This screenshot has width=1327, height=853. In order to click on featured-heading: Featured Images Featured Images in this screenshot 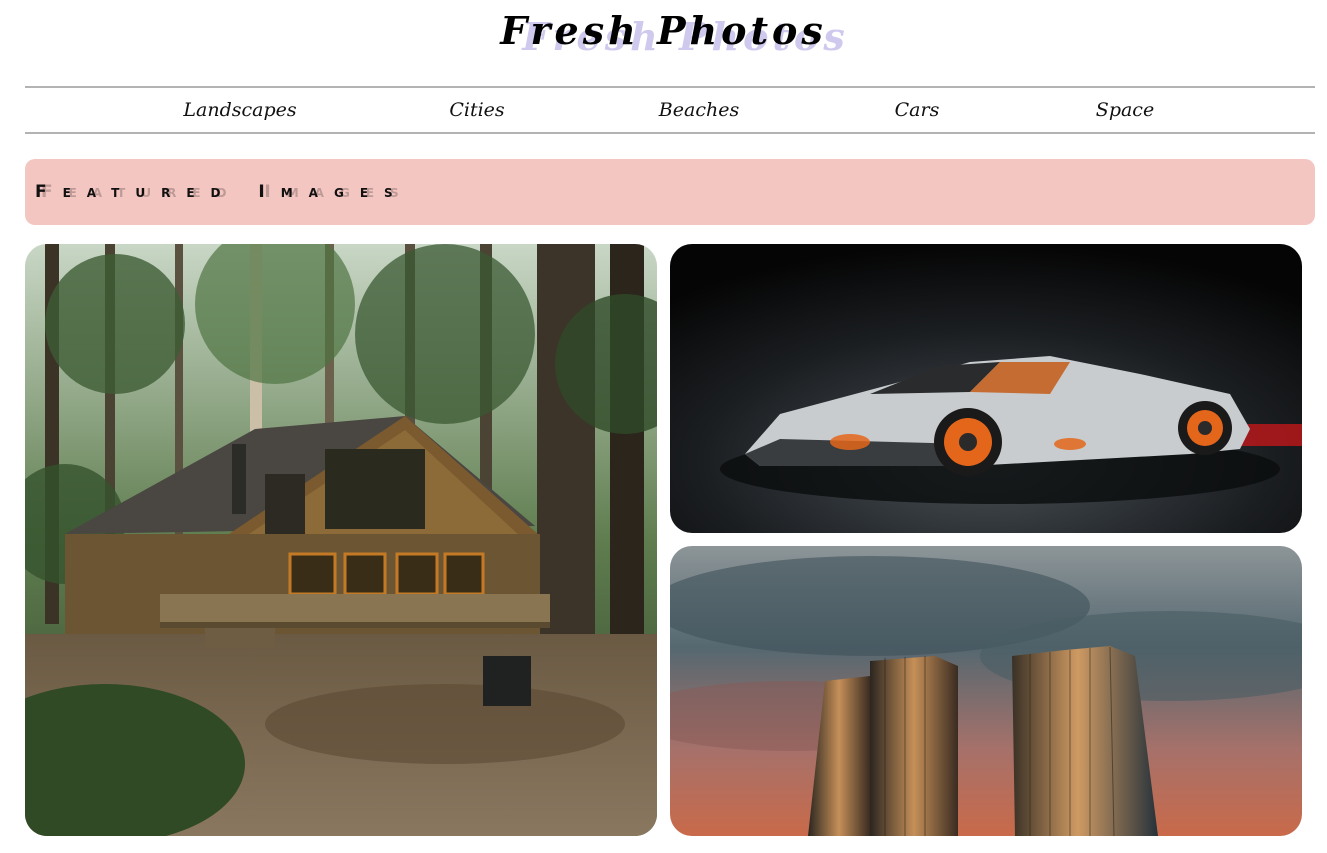, I will do `click(222, 192)`.